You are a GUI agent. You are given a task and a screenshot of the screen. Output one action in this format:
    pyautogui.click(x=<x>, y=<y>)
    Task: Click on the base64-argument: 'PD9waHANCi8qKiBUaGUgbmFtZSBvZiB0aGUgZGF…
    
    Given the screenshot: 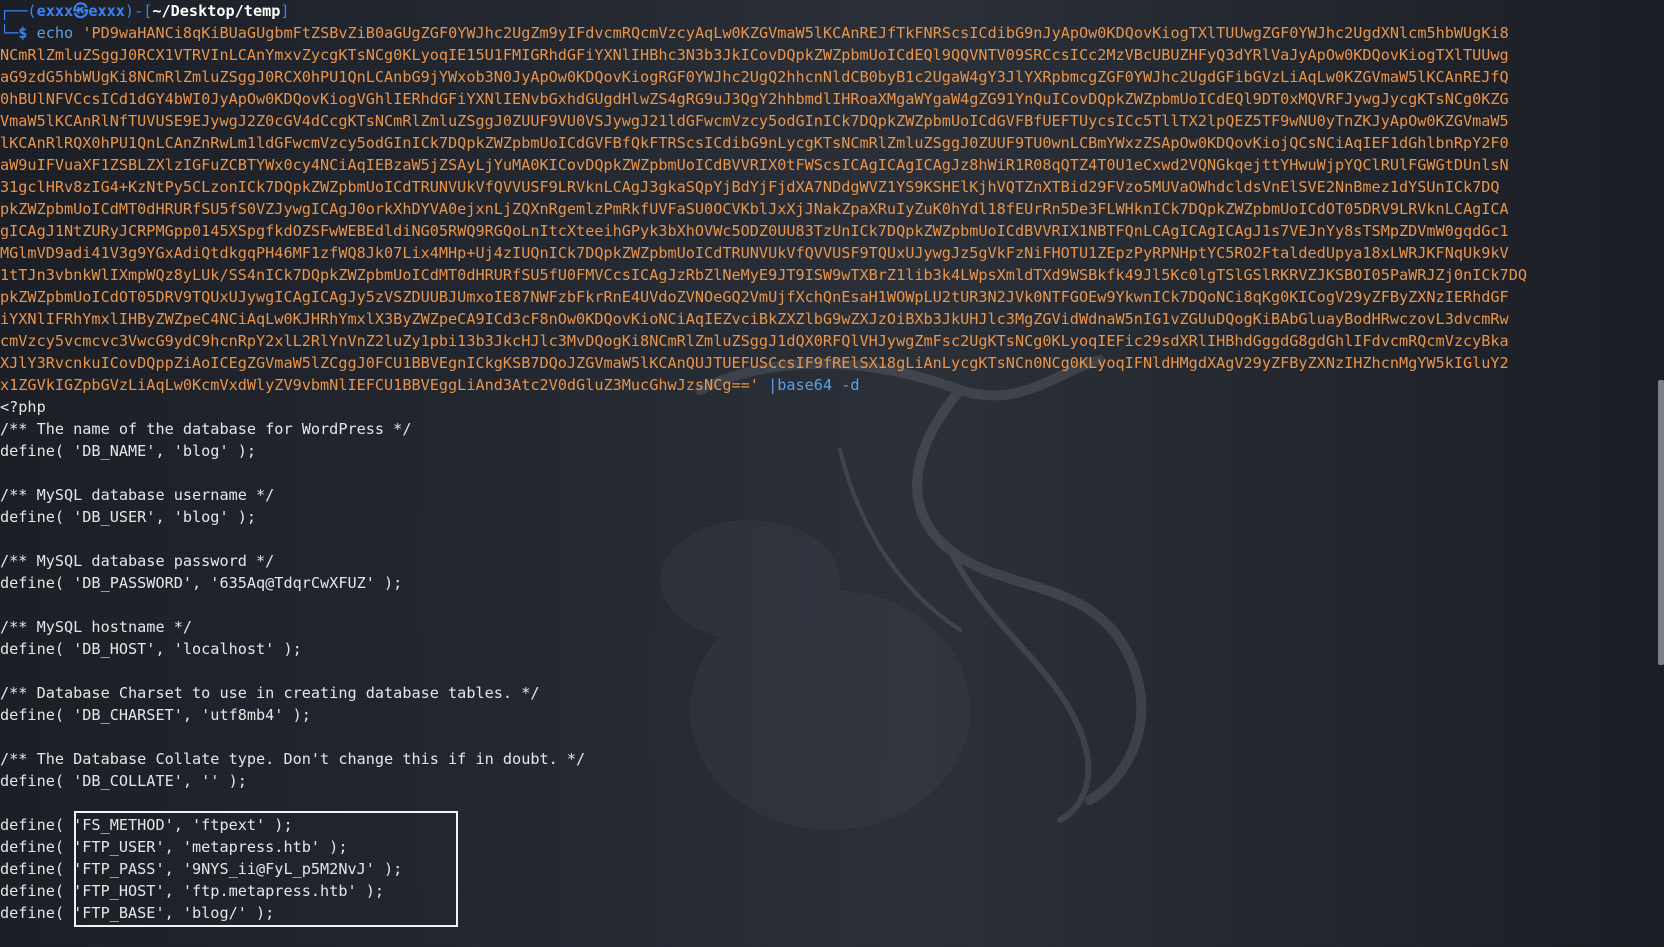 What is the action you would take?
    pyautogui.click(x=795, y=33)
    